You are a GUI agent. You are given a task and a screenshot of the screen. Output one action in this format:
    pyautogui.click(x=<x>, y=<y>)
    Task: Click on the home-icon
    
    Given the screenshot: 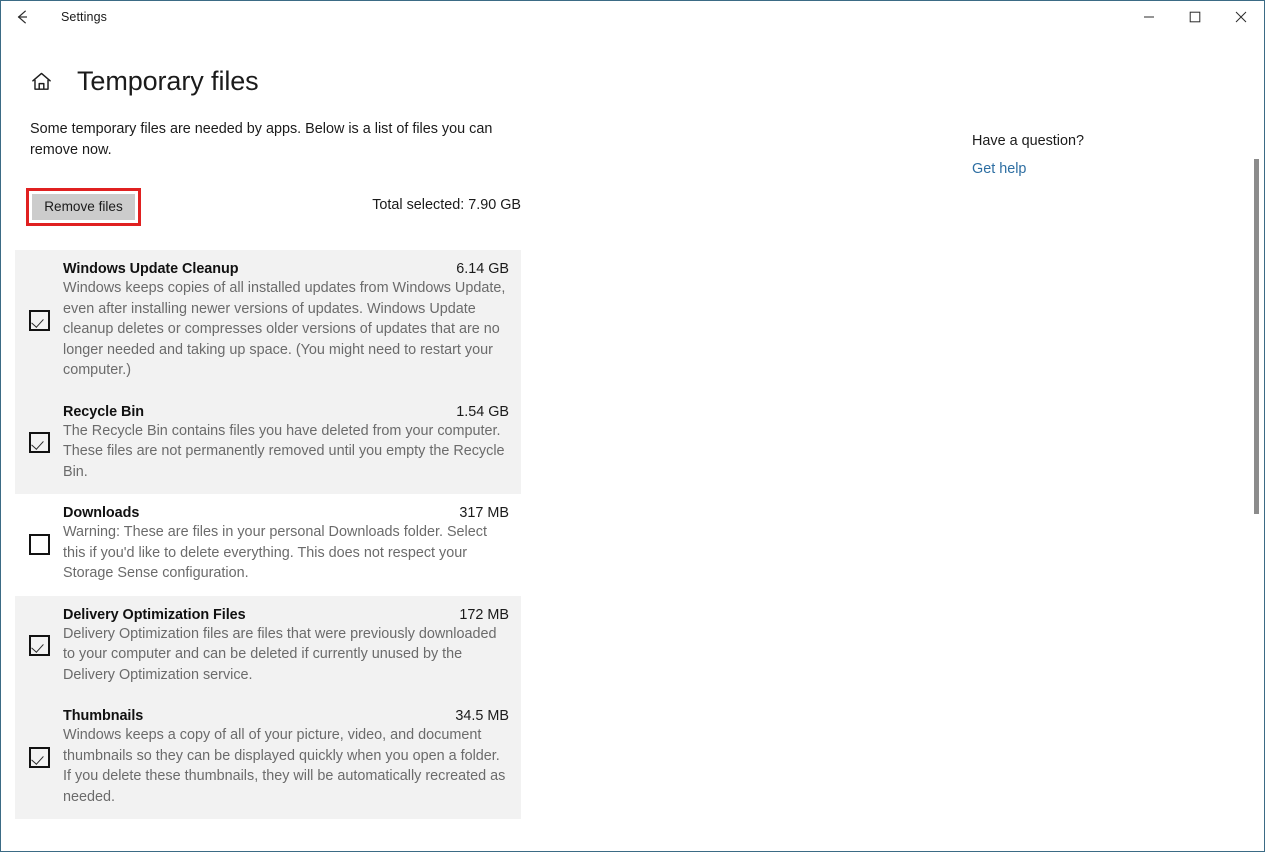 What is the action you would take?
    pyautogui.click(x=41, y=81)
    